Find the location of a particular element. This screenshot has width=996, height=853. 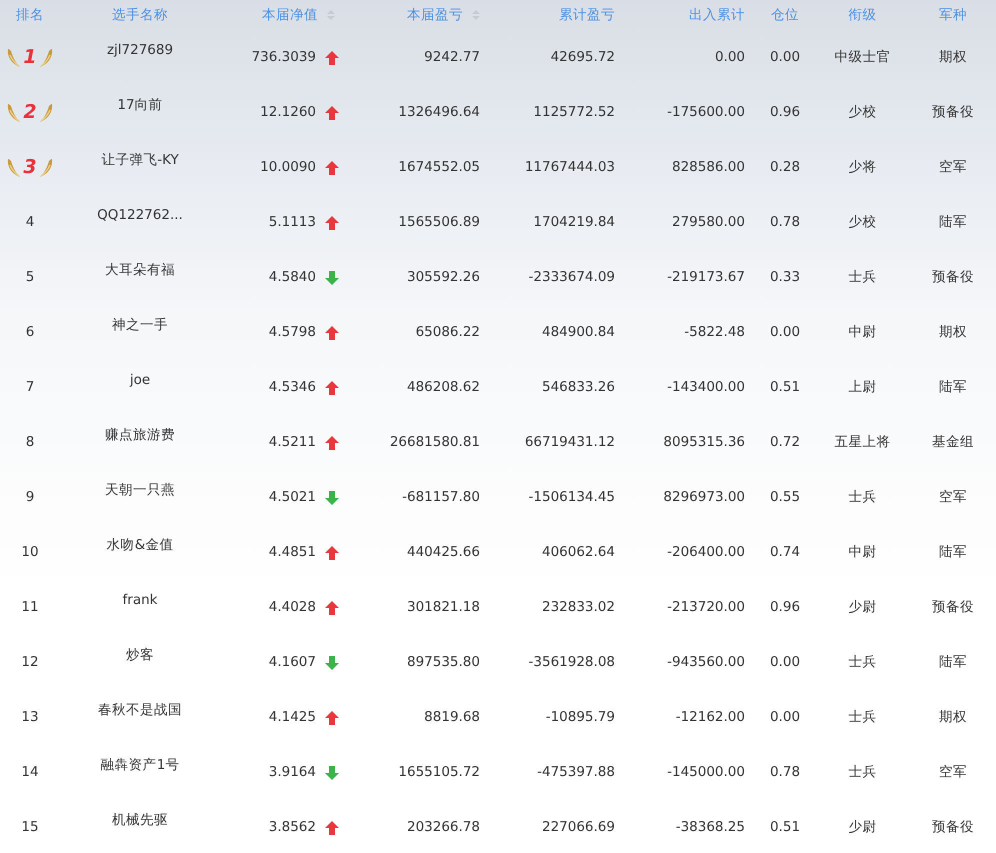

total-pnl: 484900.84 is located at coordinates (578, 332).